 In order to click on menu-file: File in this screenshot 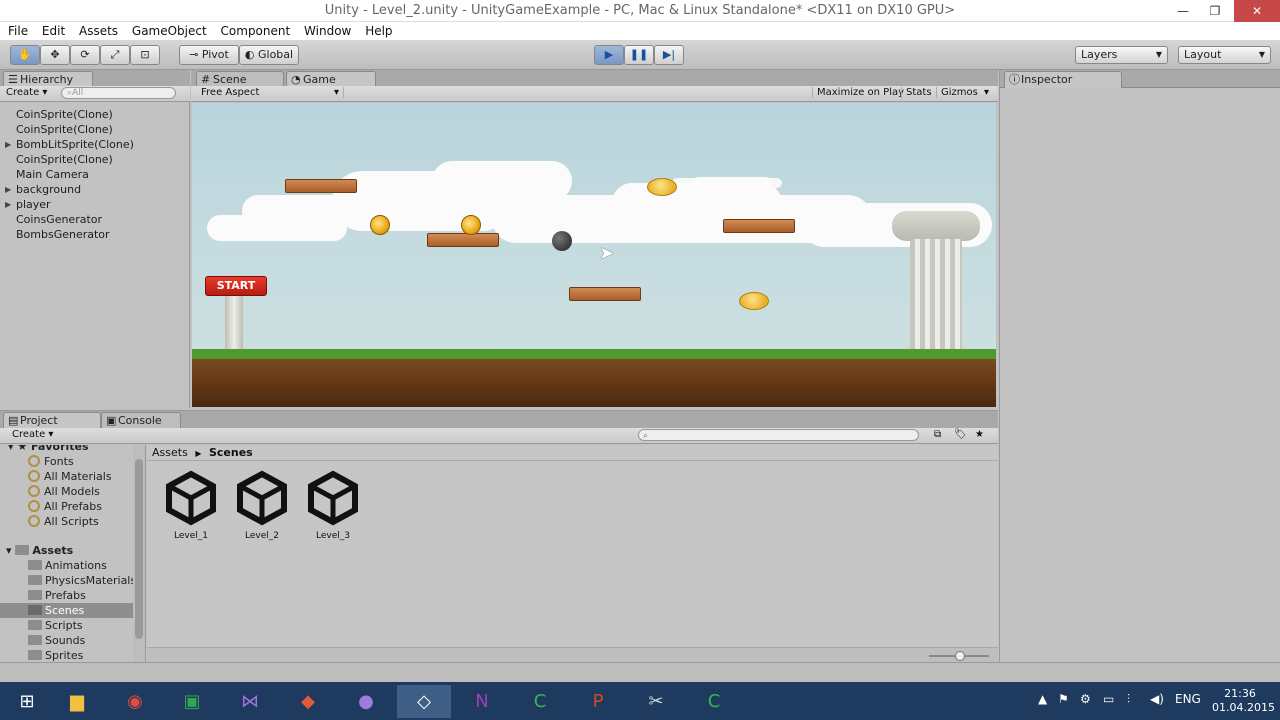, I will do `click(18, 31)`.